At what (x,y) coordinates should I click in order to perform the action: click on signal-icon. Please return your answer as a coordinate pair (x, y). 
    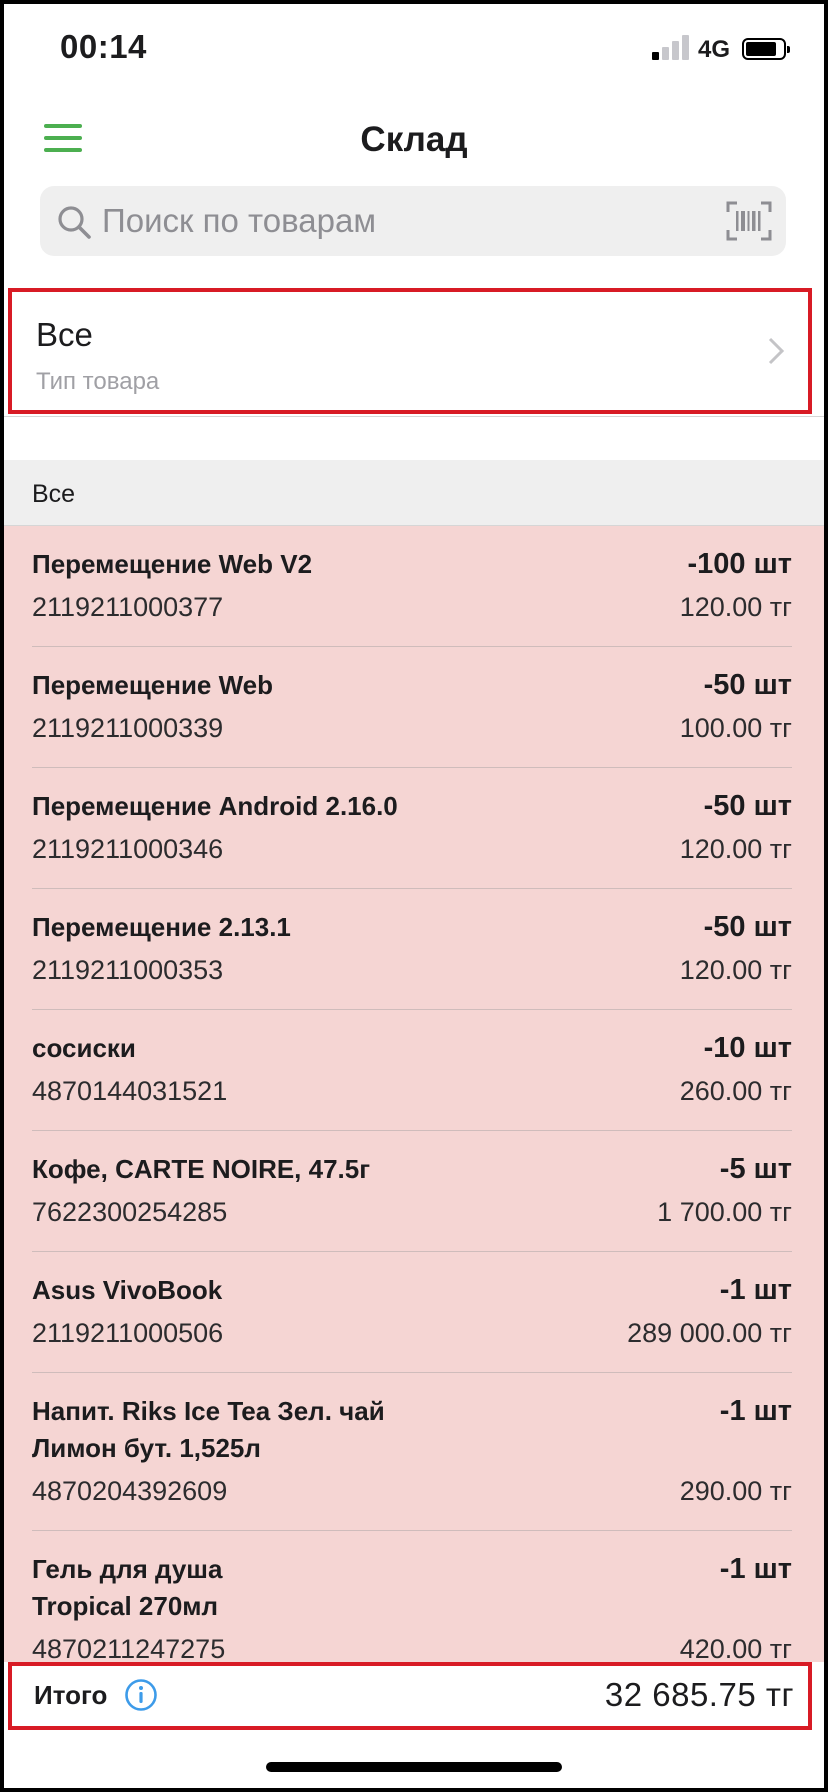
    Looking at the image, I should click on (671, 47).